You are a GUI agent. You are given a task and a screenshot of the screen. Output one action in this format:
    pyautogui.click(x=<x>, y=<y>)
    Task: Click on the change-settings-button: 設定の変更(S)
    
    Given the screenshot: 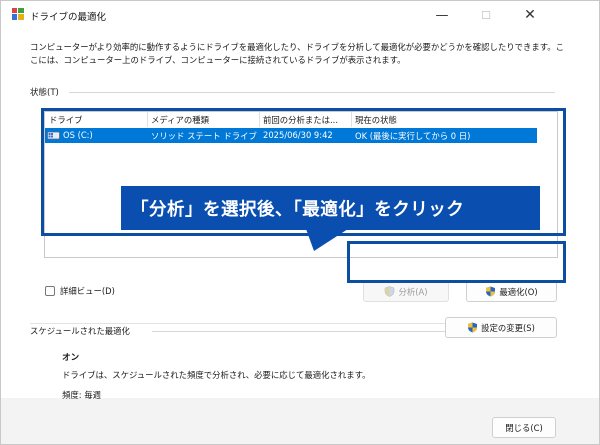 What is the action you would take?
    pyautogui.click(x=501, y=327)
    